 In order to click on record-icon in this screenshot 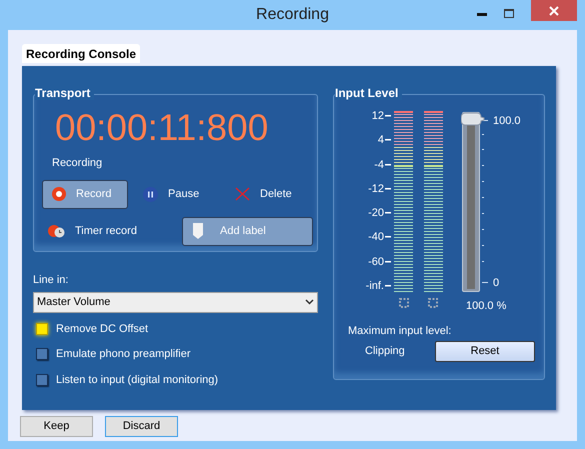, I will do `click(59, 194)`.